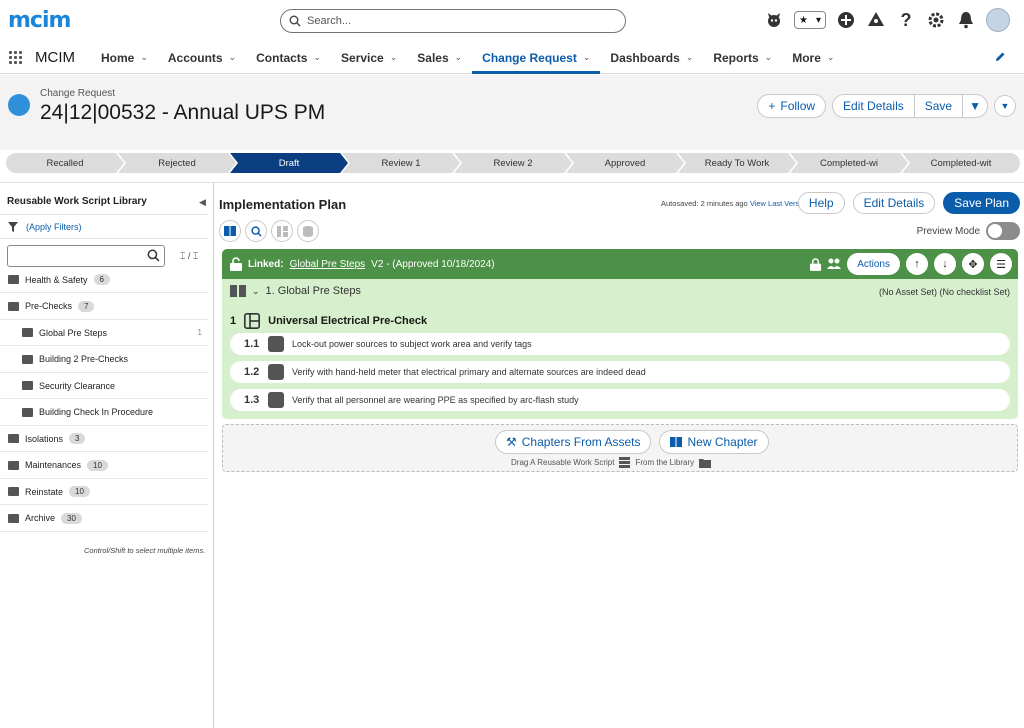 The height and width of the screenshot is (728, 1024). Describe the element at coordinates (189, 256) in the screenshot. I see `sort-toggle: ⌶ / ⌶` at that location.